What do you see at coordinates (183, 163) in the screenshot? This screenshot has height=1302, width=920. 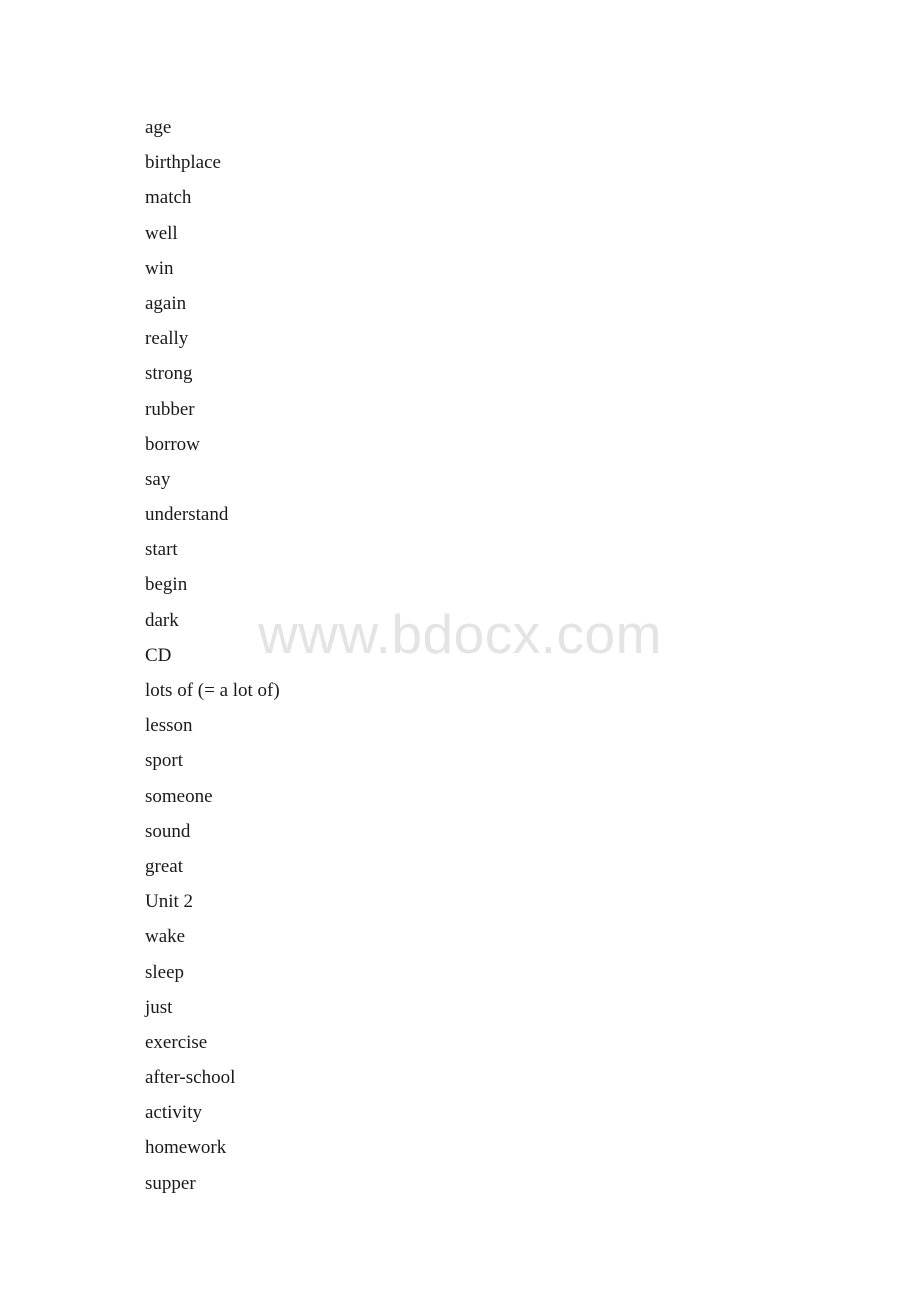 I see `word-list-item: birthplace` at bounding box center [183, 163].